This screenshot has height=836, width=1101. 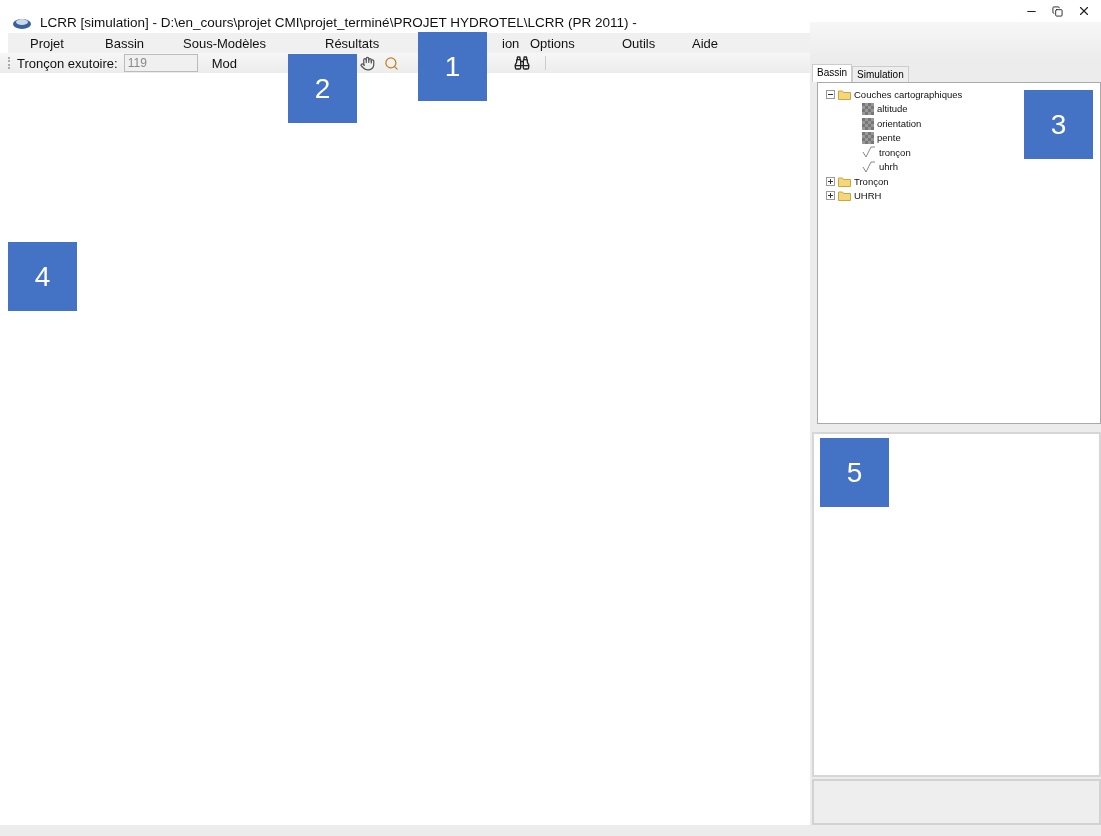 I want to click on tree-item: Couches cartographiques, so click(x=908, y=94).